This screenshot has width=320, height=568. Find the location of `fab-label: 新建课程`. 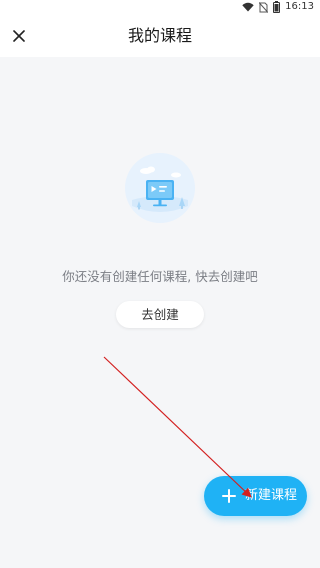

fab-label: 新建课程 is located at coordinates (271, 495).